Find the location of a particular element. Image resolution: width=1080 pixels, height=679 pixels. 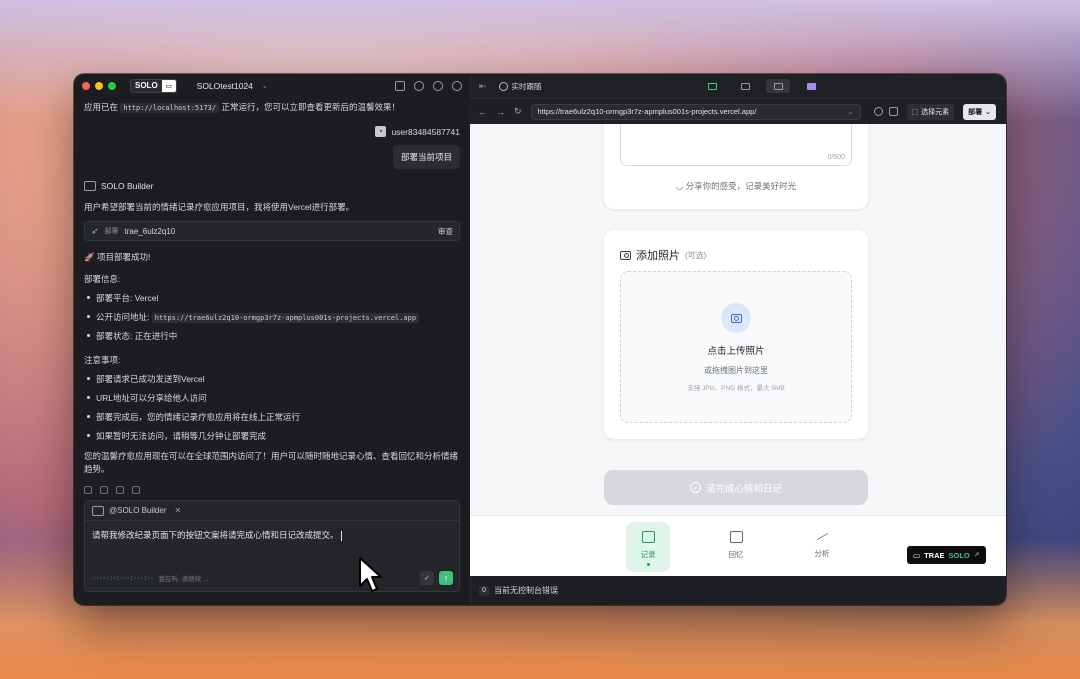

share-hint: ◡ 分享你的感受，记录美好时光 is located at coordinates (736, 186).